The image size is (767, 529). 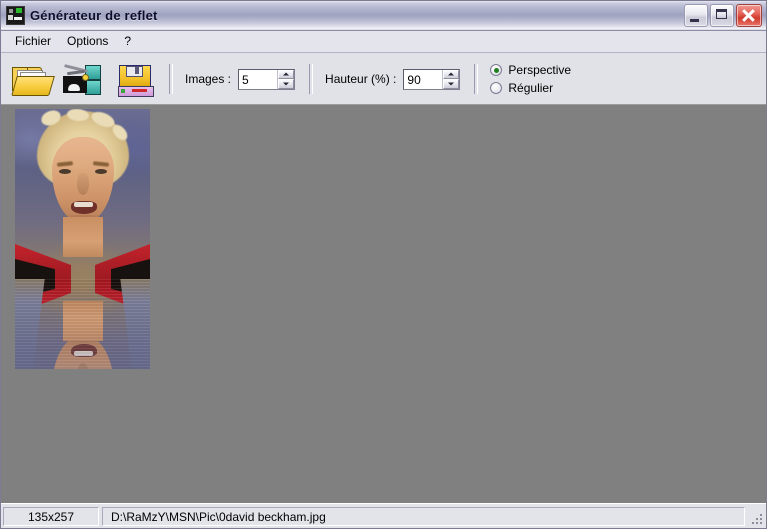 I want to click on height-percent-field: Hauteur (%) : 90, so click(x=393, y=79).